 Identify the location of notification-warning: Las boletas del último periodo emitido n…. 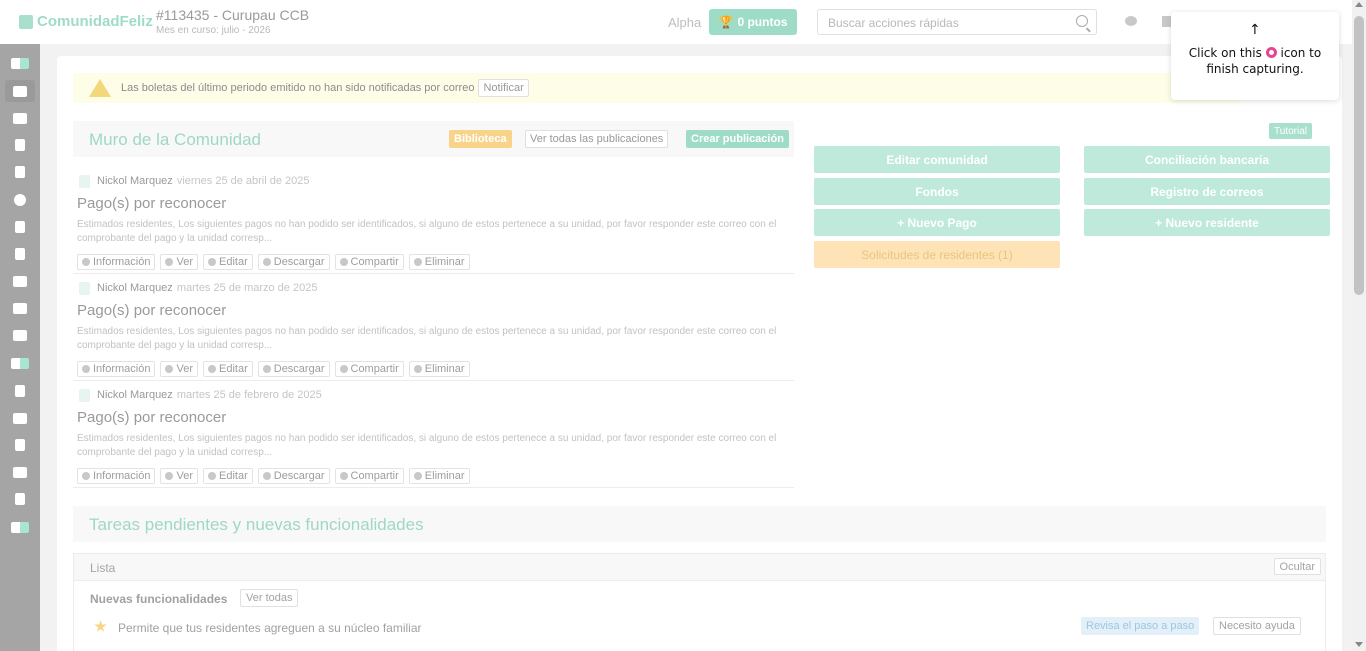
(657, 88).